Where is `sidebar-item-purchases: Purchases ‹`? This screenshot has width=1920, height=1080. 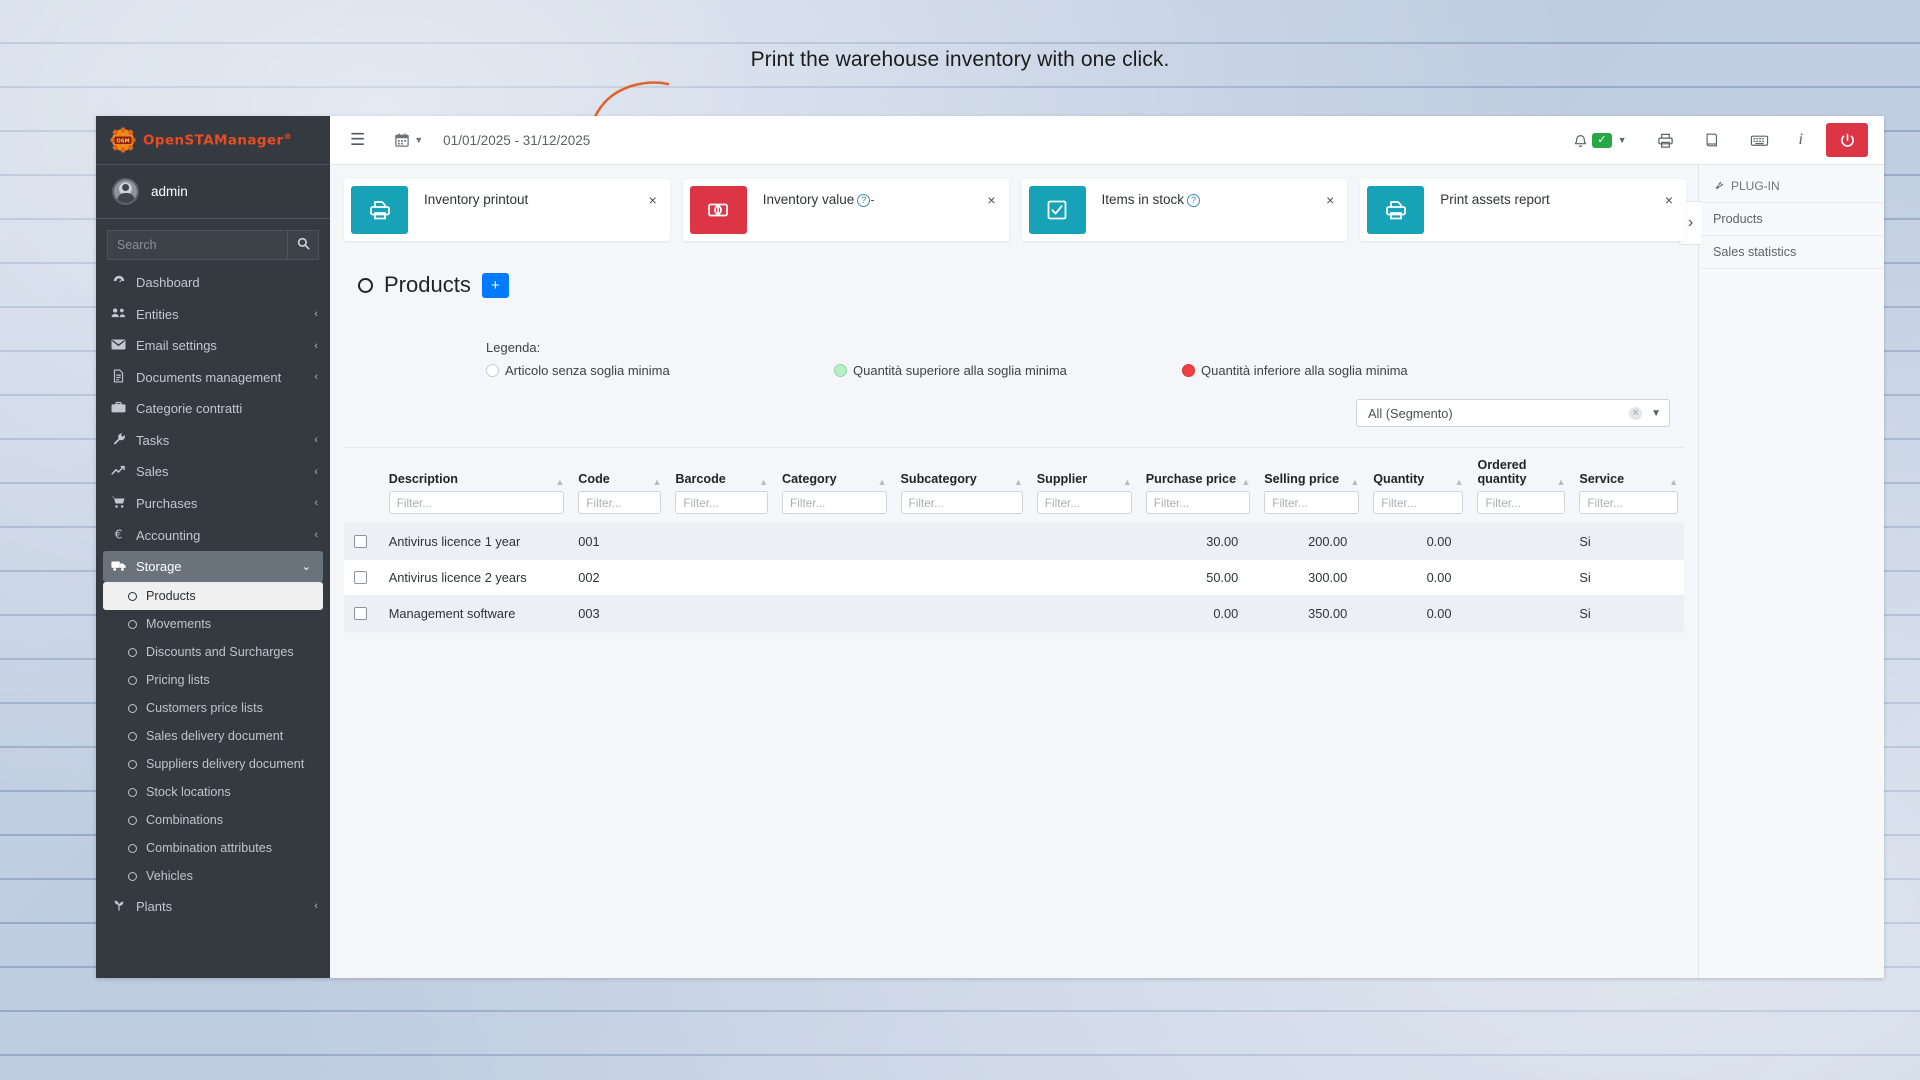
sidebar-item-purchases: Purchases ‹ is located at coordinates (213, 503).